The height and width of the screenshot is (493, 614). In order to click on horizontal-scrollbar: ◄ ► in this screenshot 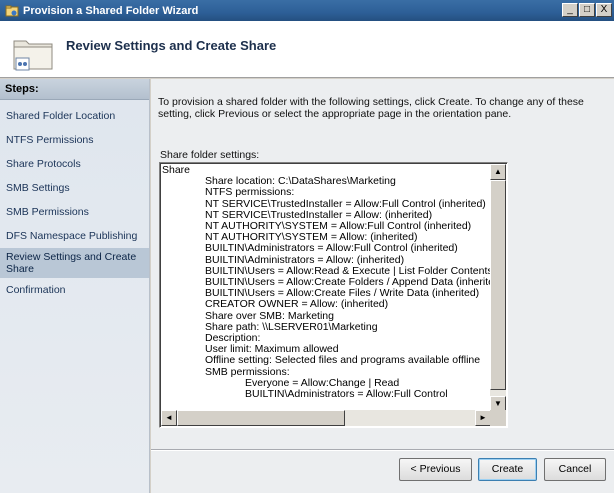, I will do `click(326, 418)`.